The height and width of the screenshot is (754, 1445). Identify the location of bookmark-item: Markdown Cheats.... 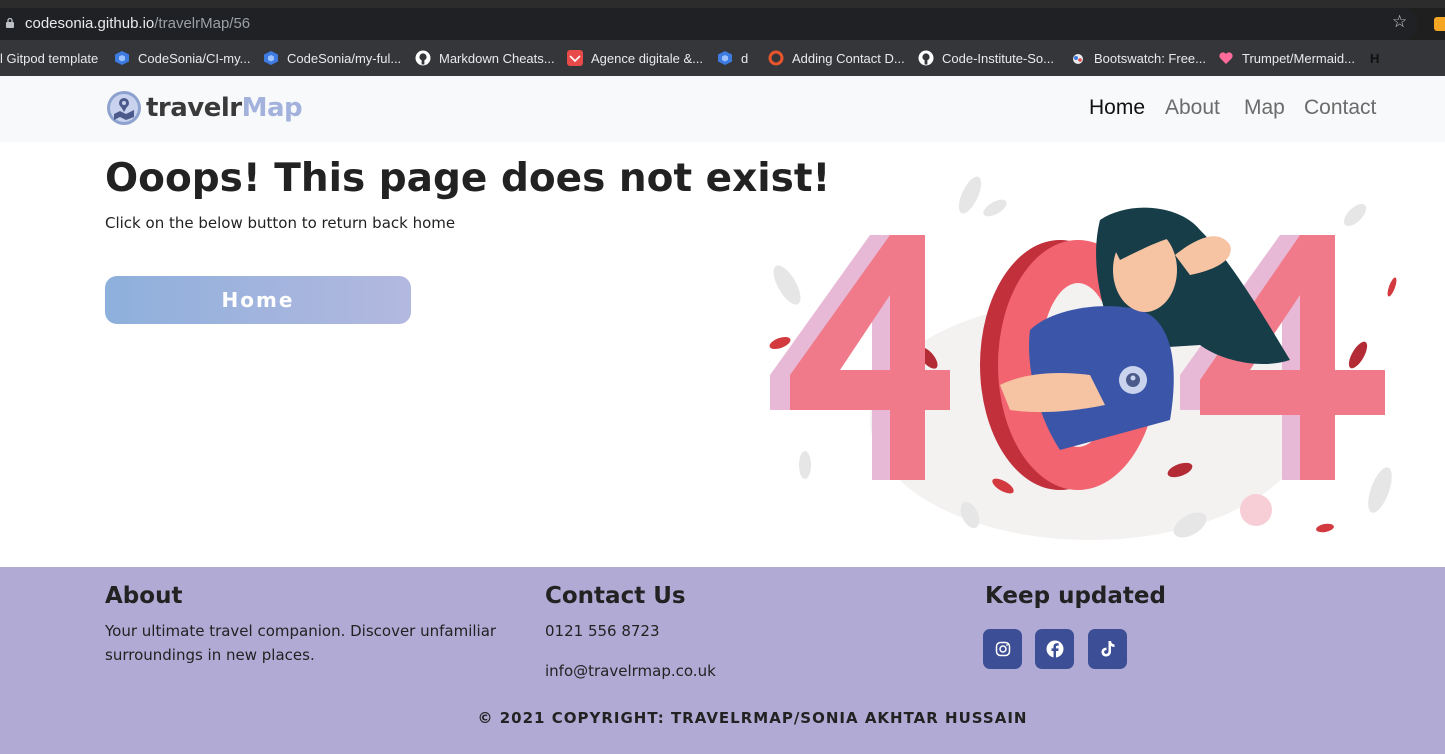
(485, 58).